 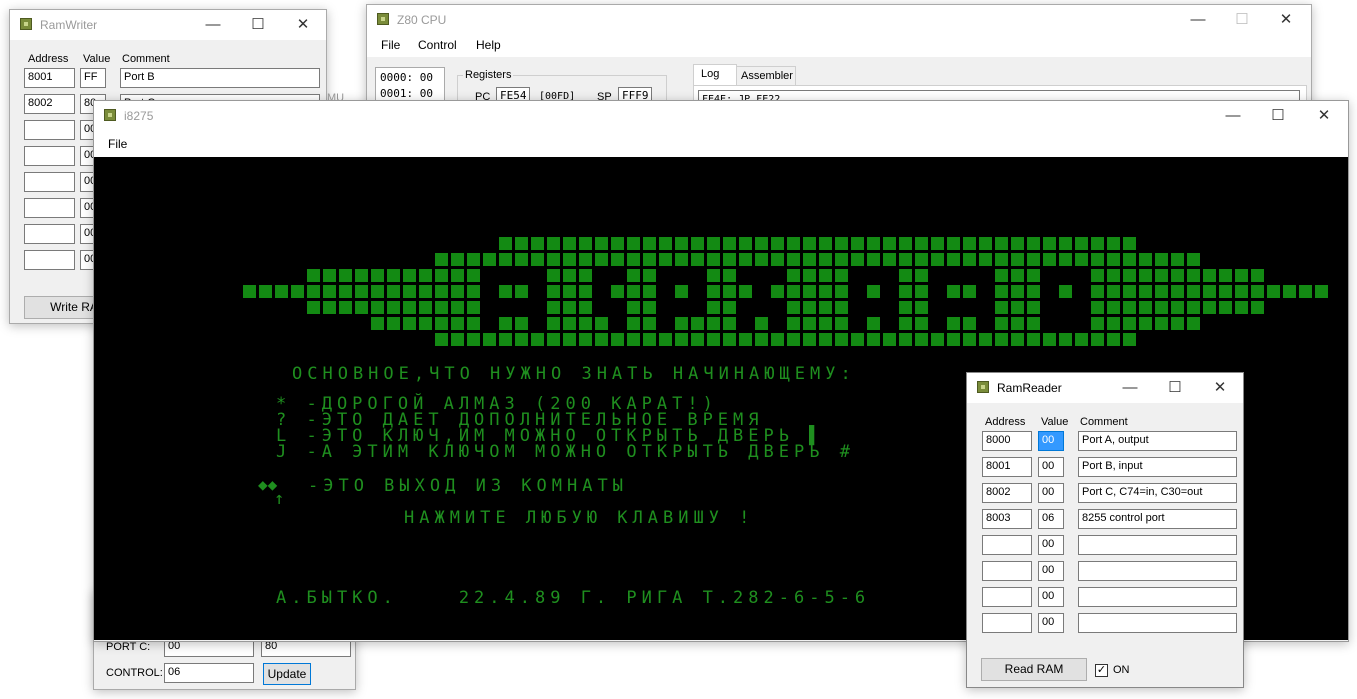 What do you see at coordinates (1007, 441) in the screenshot?
I see `address-field: 8000` at bounding box center [1007, 441].